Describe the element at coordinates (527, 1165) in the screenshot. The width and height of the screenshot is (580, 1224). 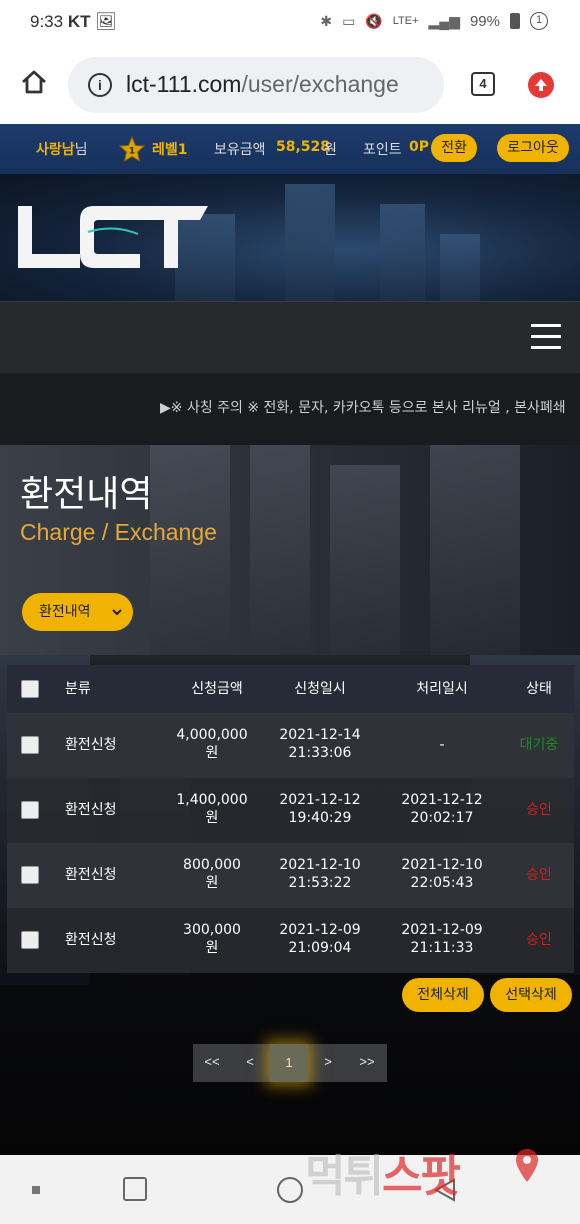
I see `location-pin-icon` at that location.